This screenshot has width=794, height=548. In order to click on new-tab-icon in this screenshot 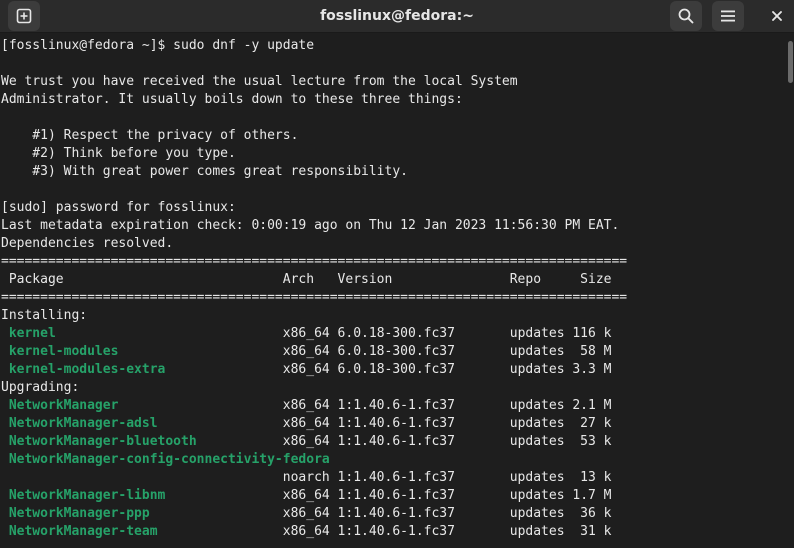, I will do `click(24, 16)`.